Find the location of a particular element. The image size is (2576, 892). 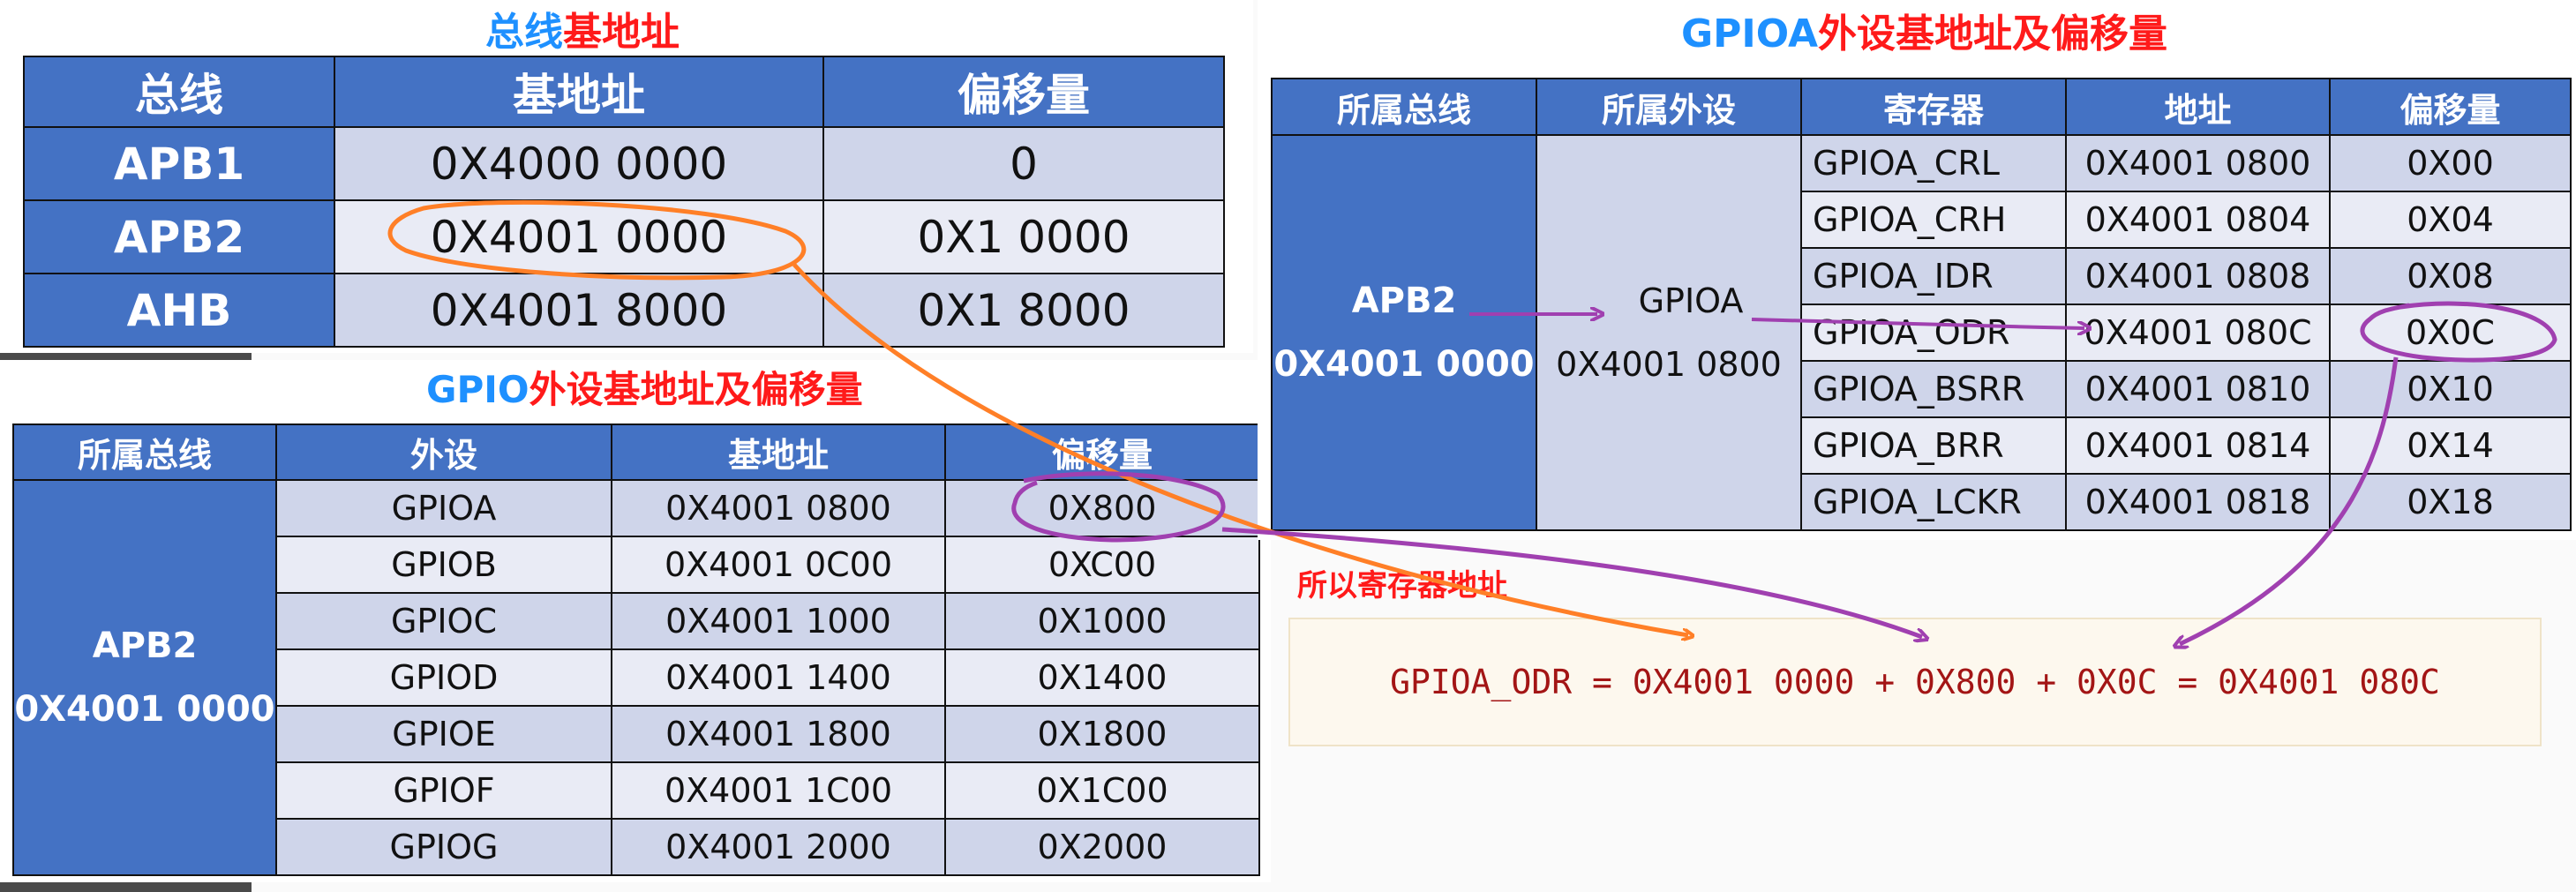

gpio-row-periph: GPIOF is located at coordinates (443, 791).